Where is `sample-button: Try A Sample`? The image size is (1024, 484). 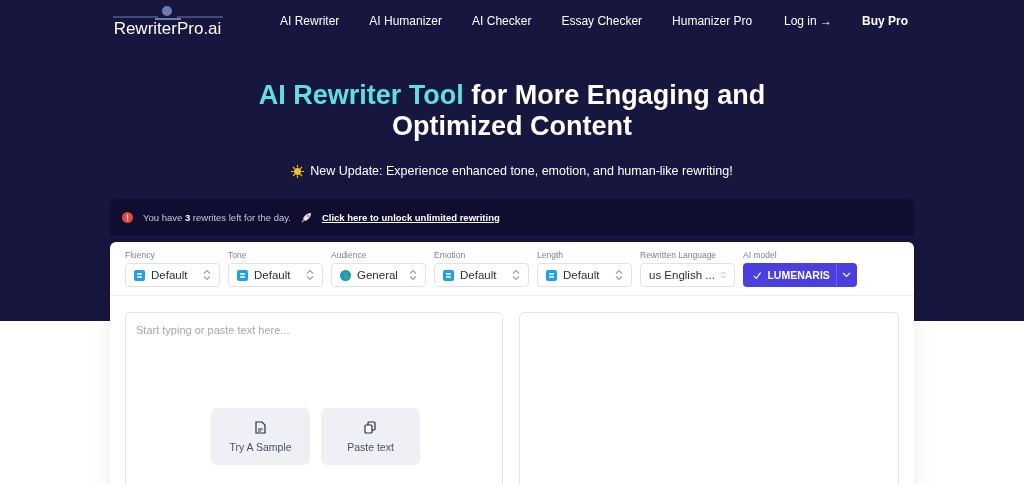
sample-button: Try A Sample is located at coordinates (260, 436).